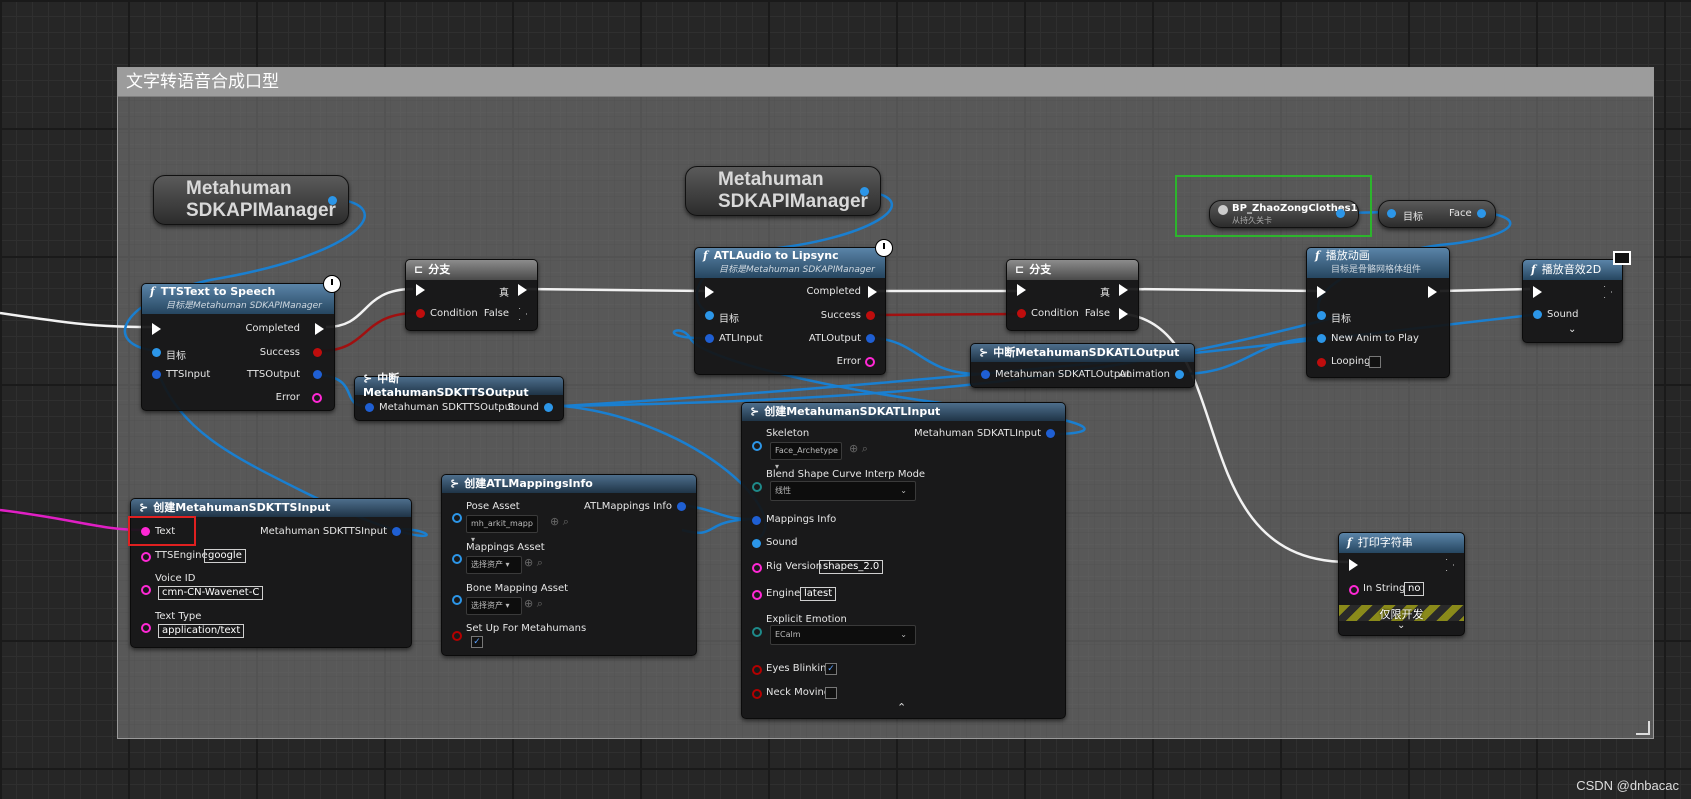  I want to click on map-asset-dropdown: 选择资产 ▾, so click(494, 565).